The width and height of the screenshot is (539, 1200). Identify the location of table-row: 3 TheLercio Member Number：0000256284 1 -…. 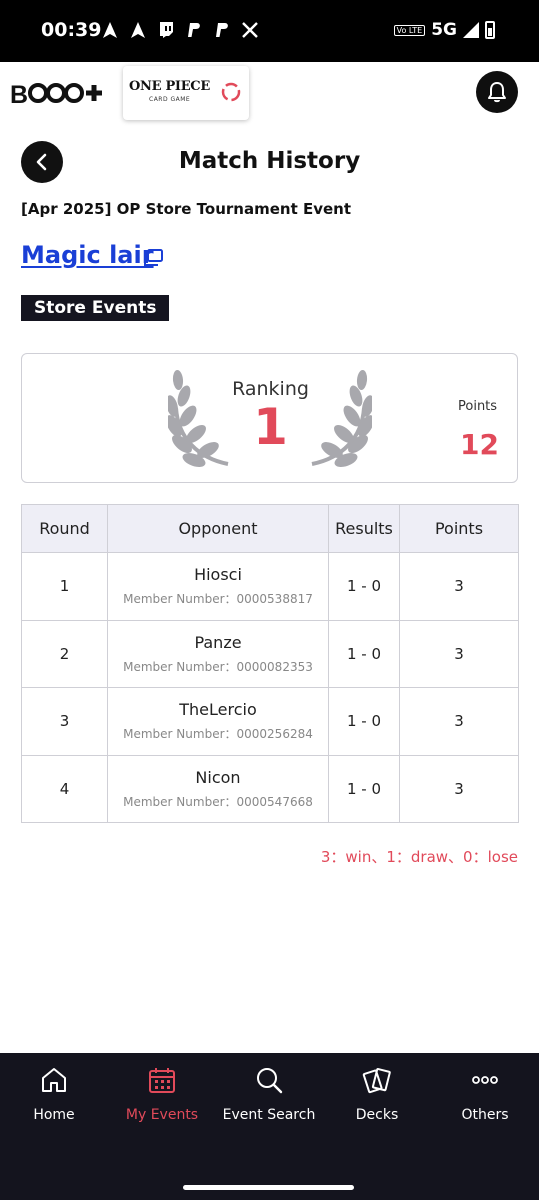
(270, 721).